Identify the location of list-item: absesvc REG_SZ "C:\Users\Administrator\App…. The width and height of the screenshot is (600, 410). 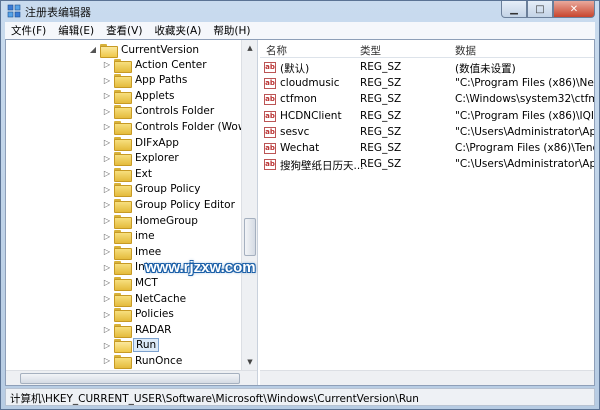
(427, 133).